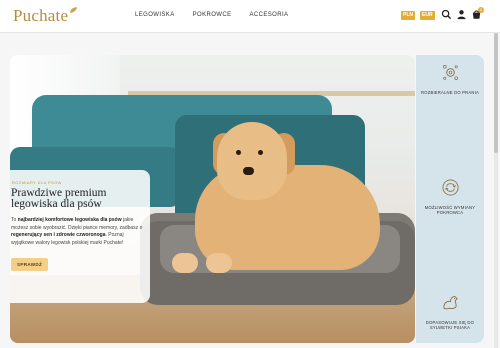  I want to click on language-switch: EUR, so click(427, 15).